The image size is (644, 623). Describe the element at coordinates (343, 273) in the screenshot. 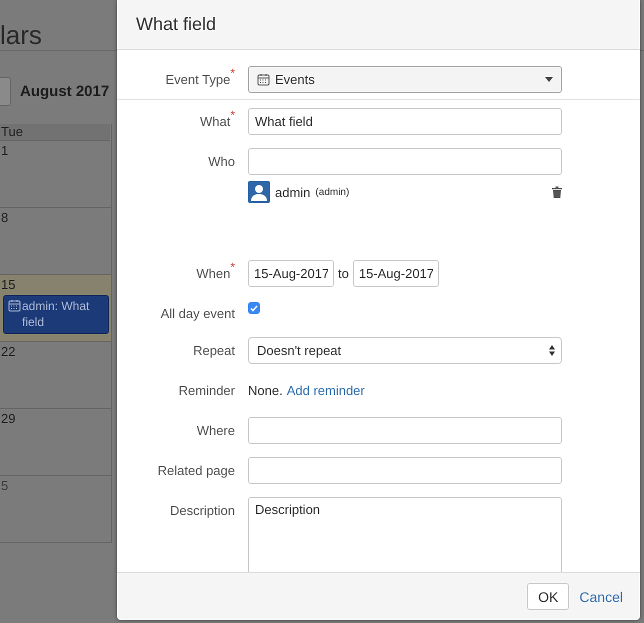

I see `to-label: to` at that location.